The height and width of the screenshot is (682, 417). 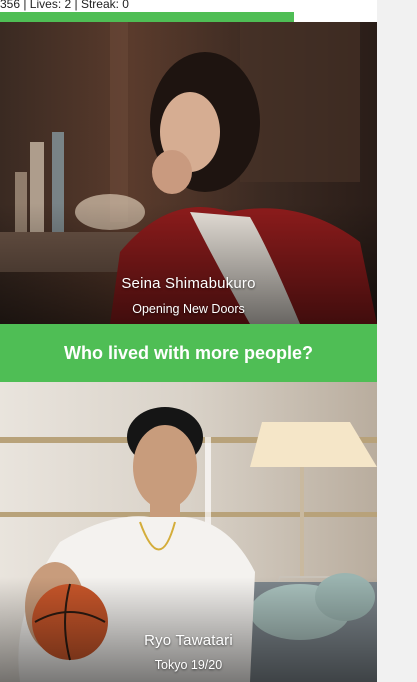 I want to click on stats-text: 356 | Lives: 2 | Streak: 0, so click(x=64, y=5).